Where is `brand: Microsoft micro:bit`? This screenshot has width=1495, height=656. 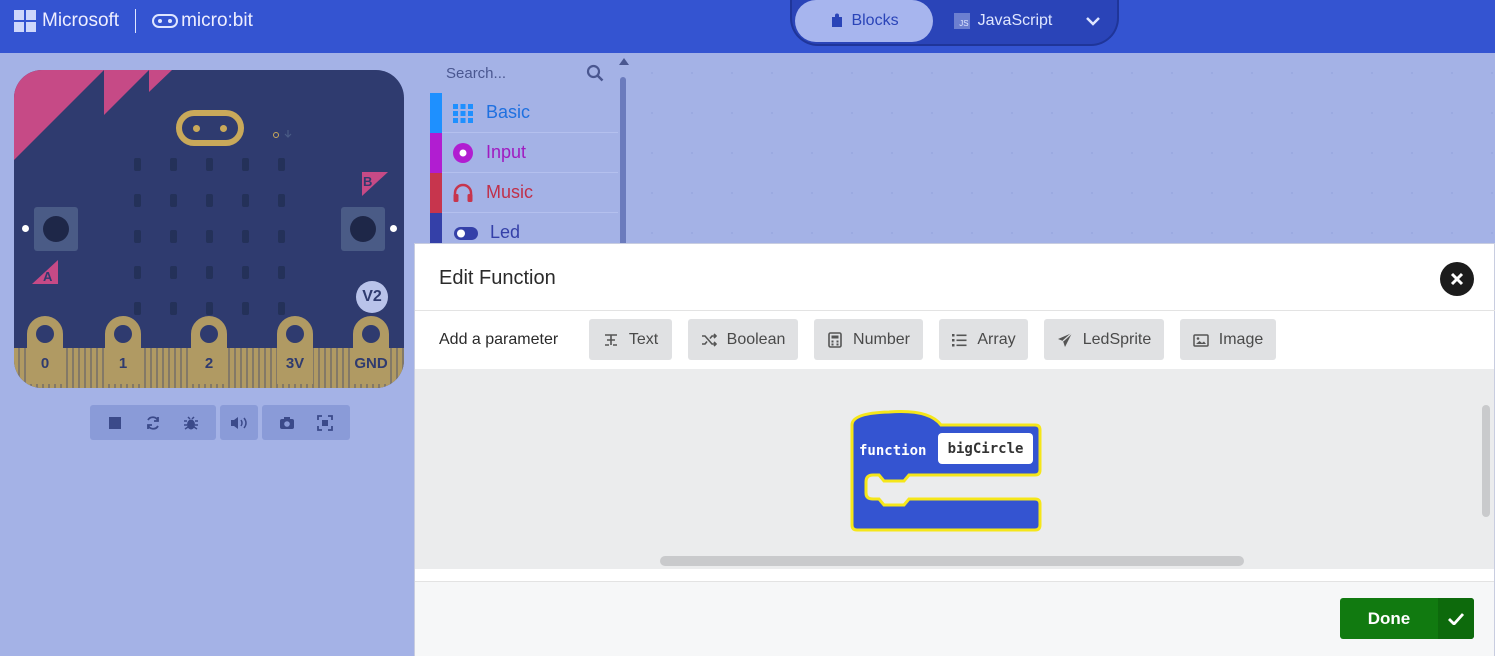
brand: Microsoft micro:bit is located at coordinates (133, 21).